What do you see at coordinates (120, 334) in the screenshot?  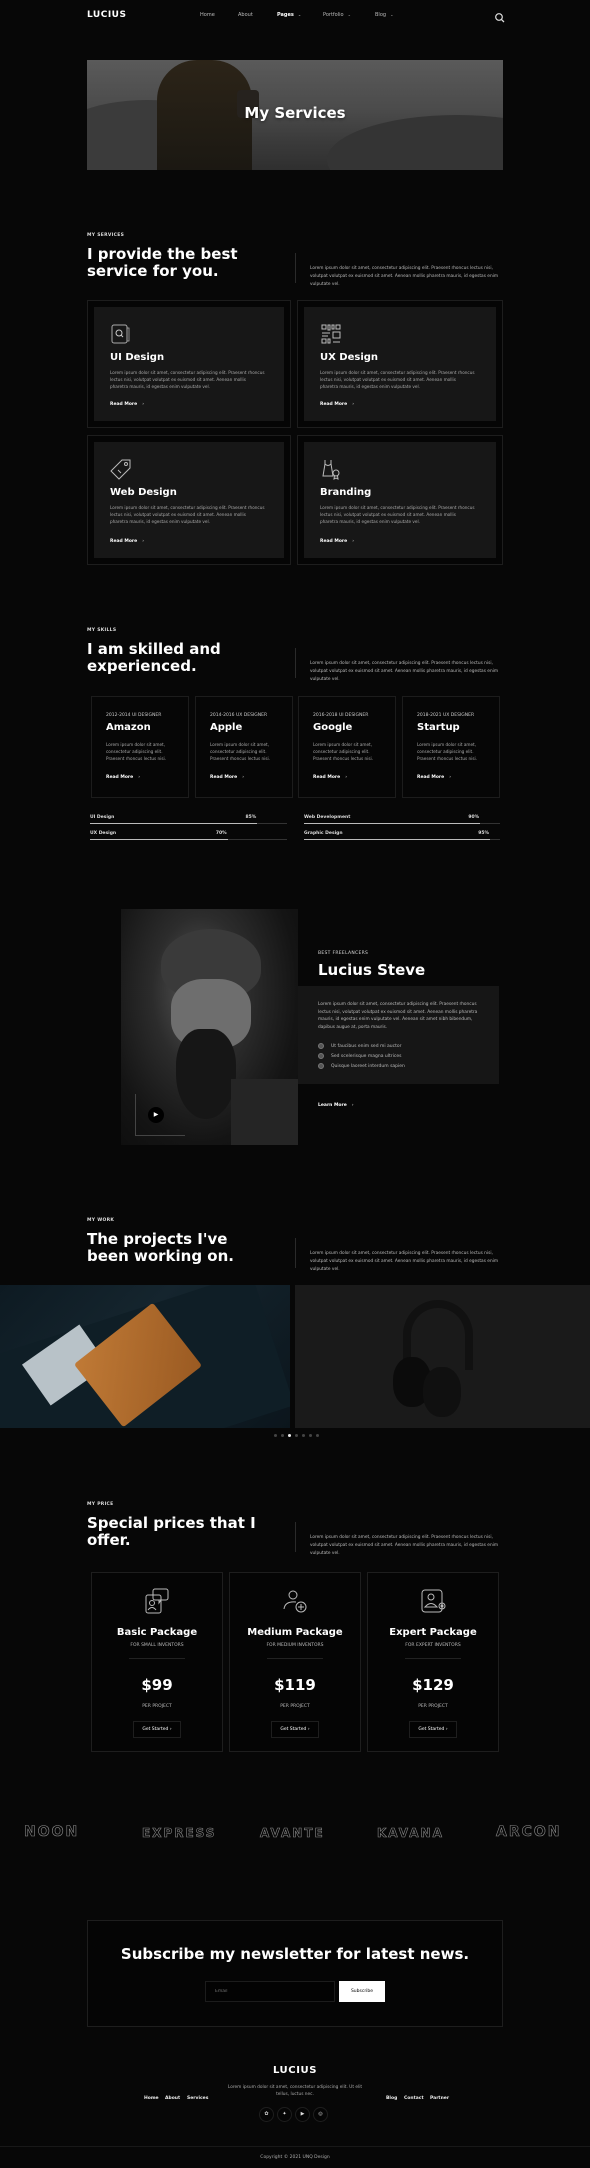 I see `search-document-icon` at bounding box center [120, 334].